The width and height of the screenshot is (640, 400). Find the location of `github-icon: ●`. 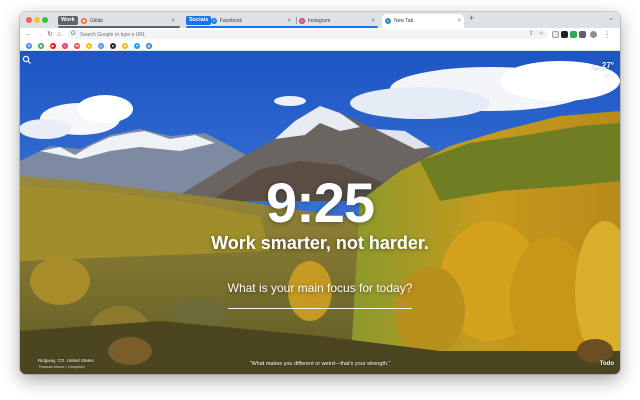

github-icon: ● is located at coordinates (113, 46).